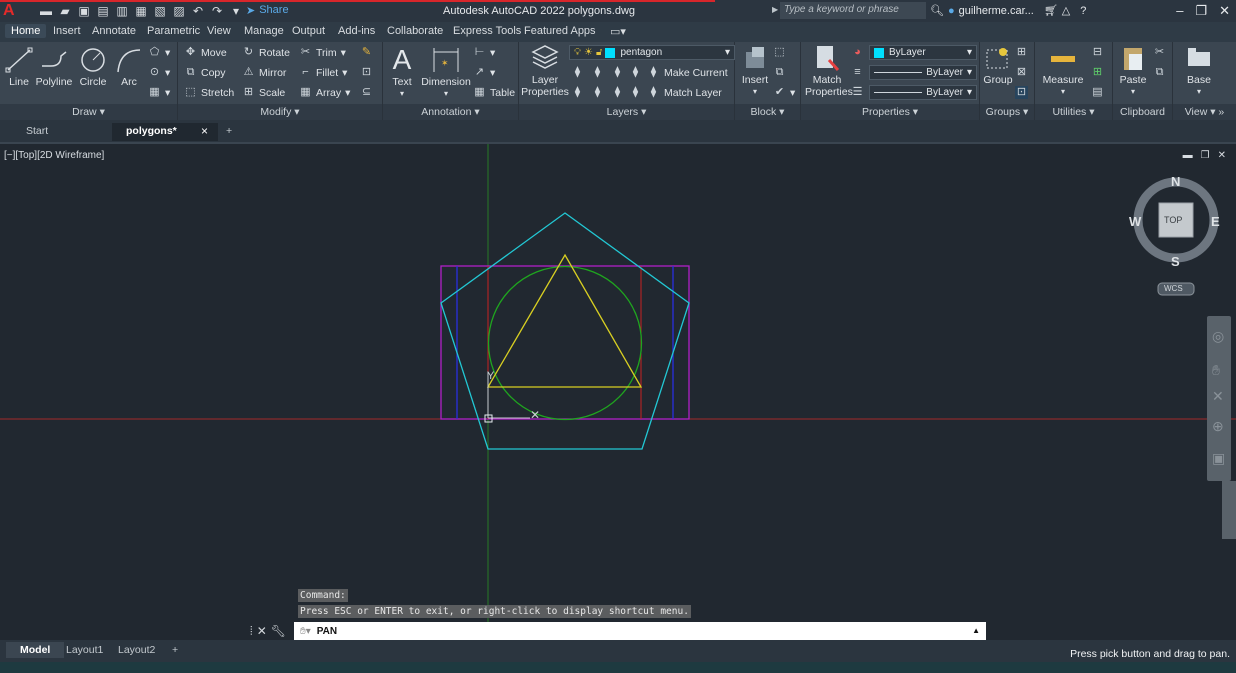 Image resolution: width=1236 pixels, height=673 pixels. Describe the element at coordinates (829, 71) in the screenshot. I see `match-properties-button: Match Properties` at that location.